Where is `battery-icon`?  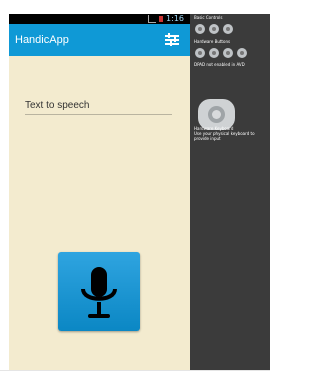
battery-icon is located at coordinates (161, 19).